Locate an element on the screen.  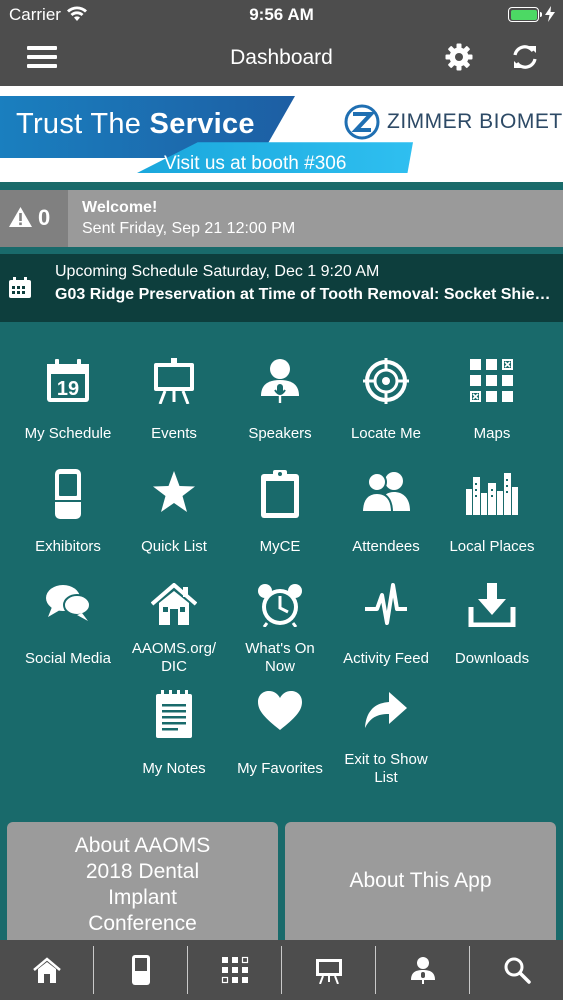
clock: 9:56 AM is located at coordinates (281, 14).